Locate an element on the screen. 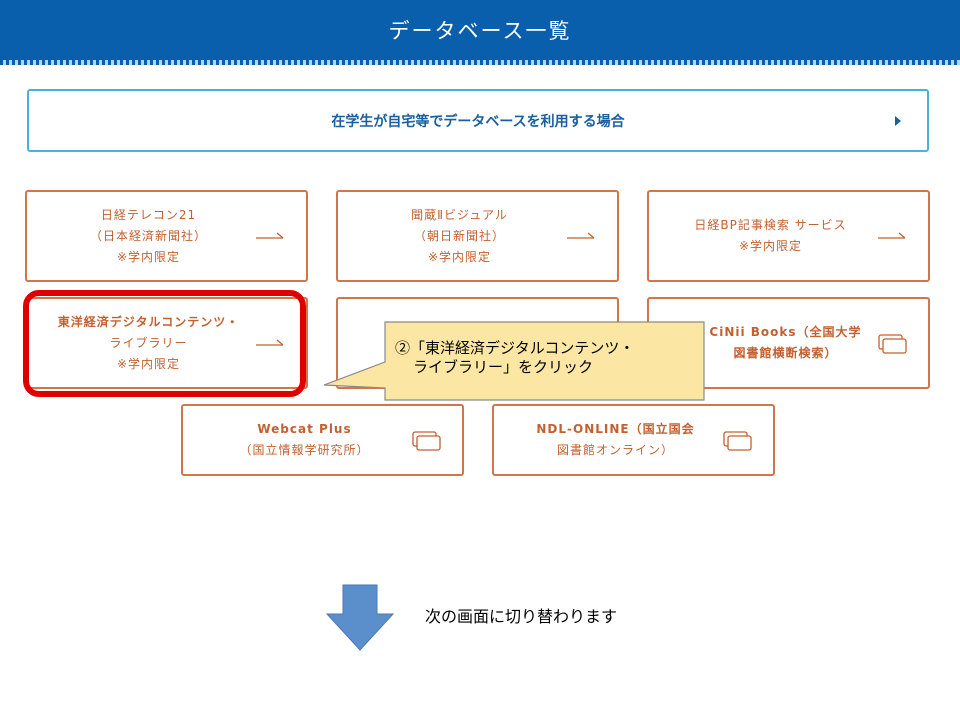 The width and height of the screenshot is (960, 720). card-title: Webcat Plus is located at coordinates (304, 429).